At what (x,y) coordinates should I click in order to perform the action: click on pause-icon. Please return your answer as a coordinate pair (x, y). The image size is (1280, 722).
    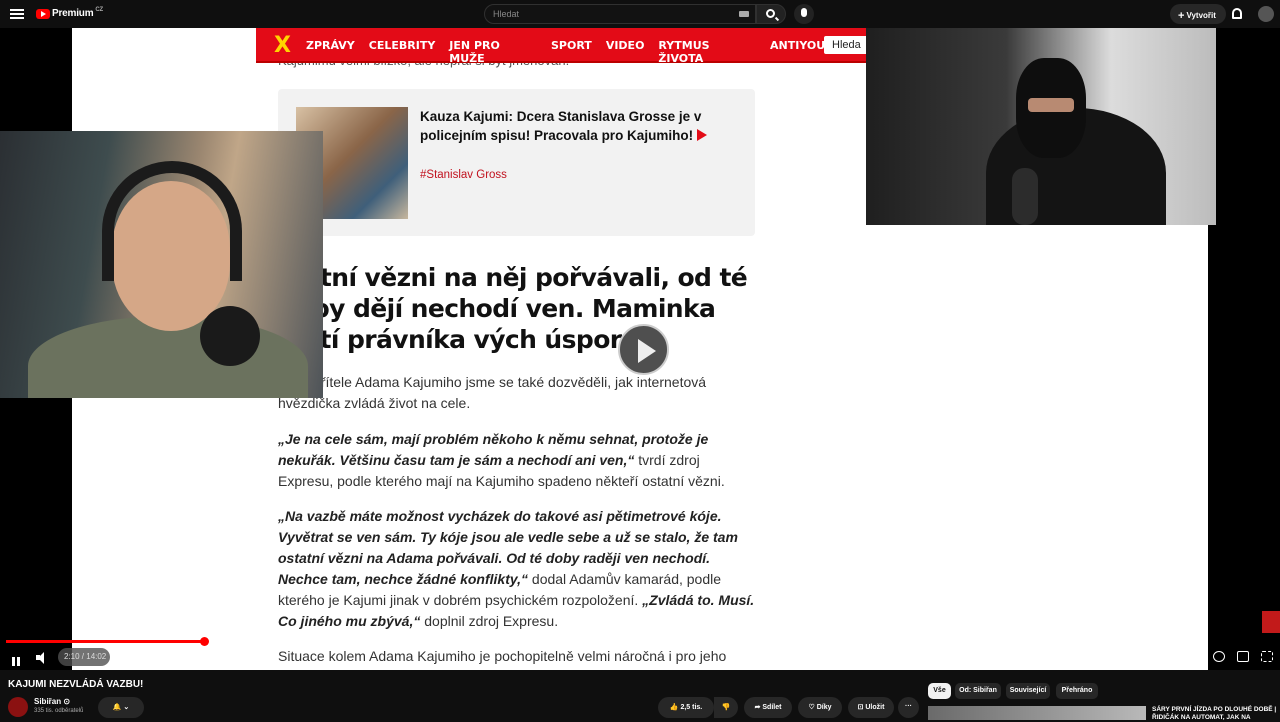
    Looking at the image, I should click on (17, 661).